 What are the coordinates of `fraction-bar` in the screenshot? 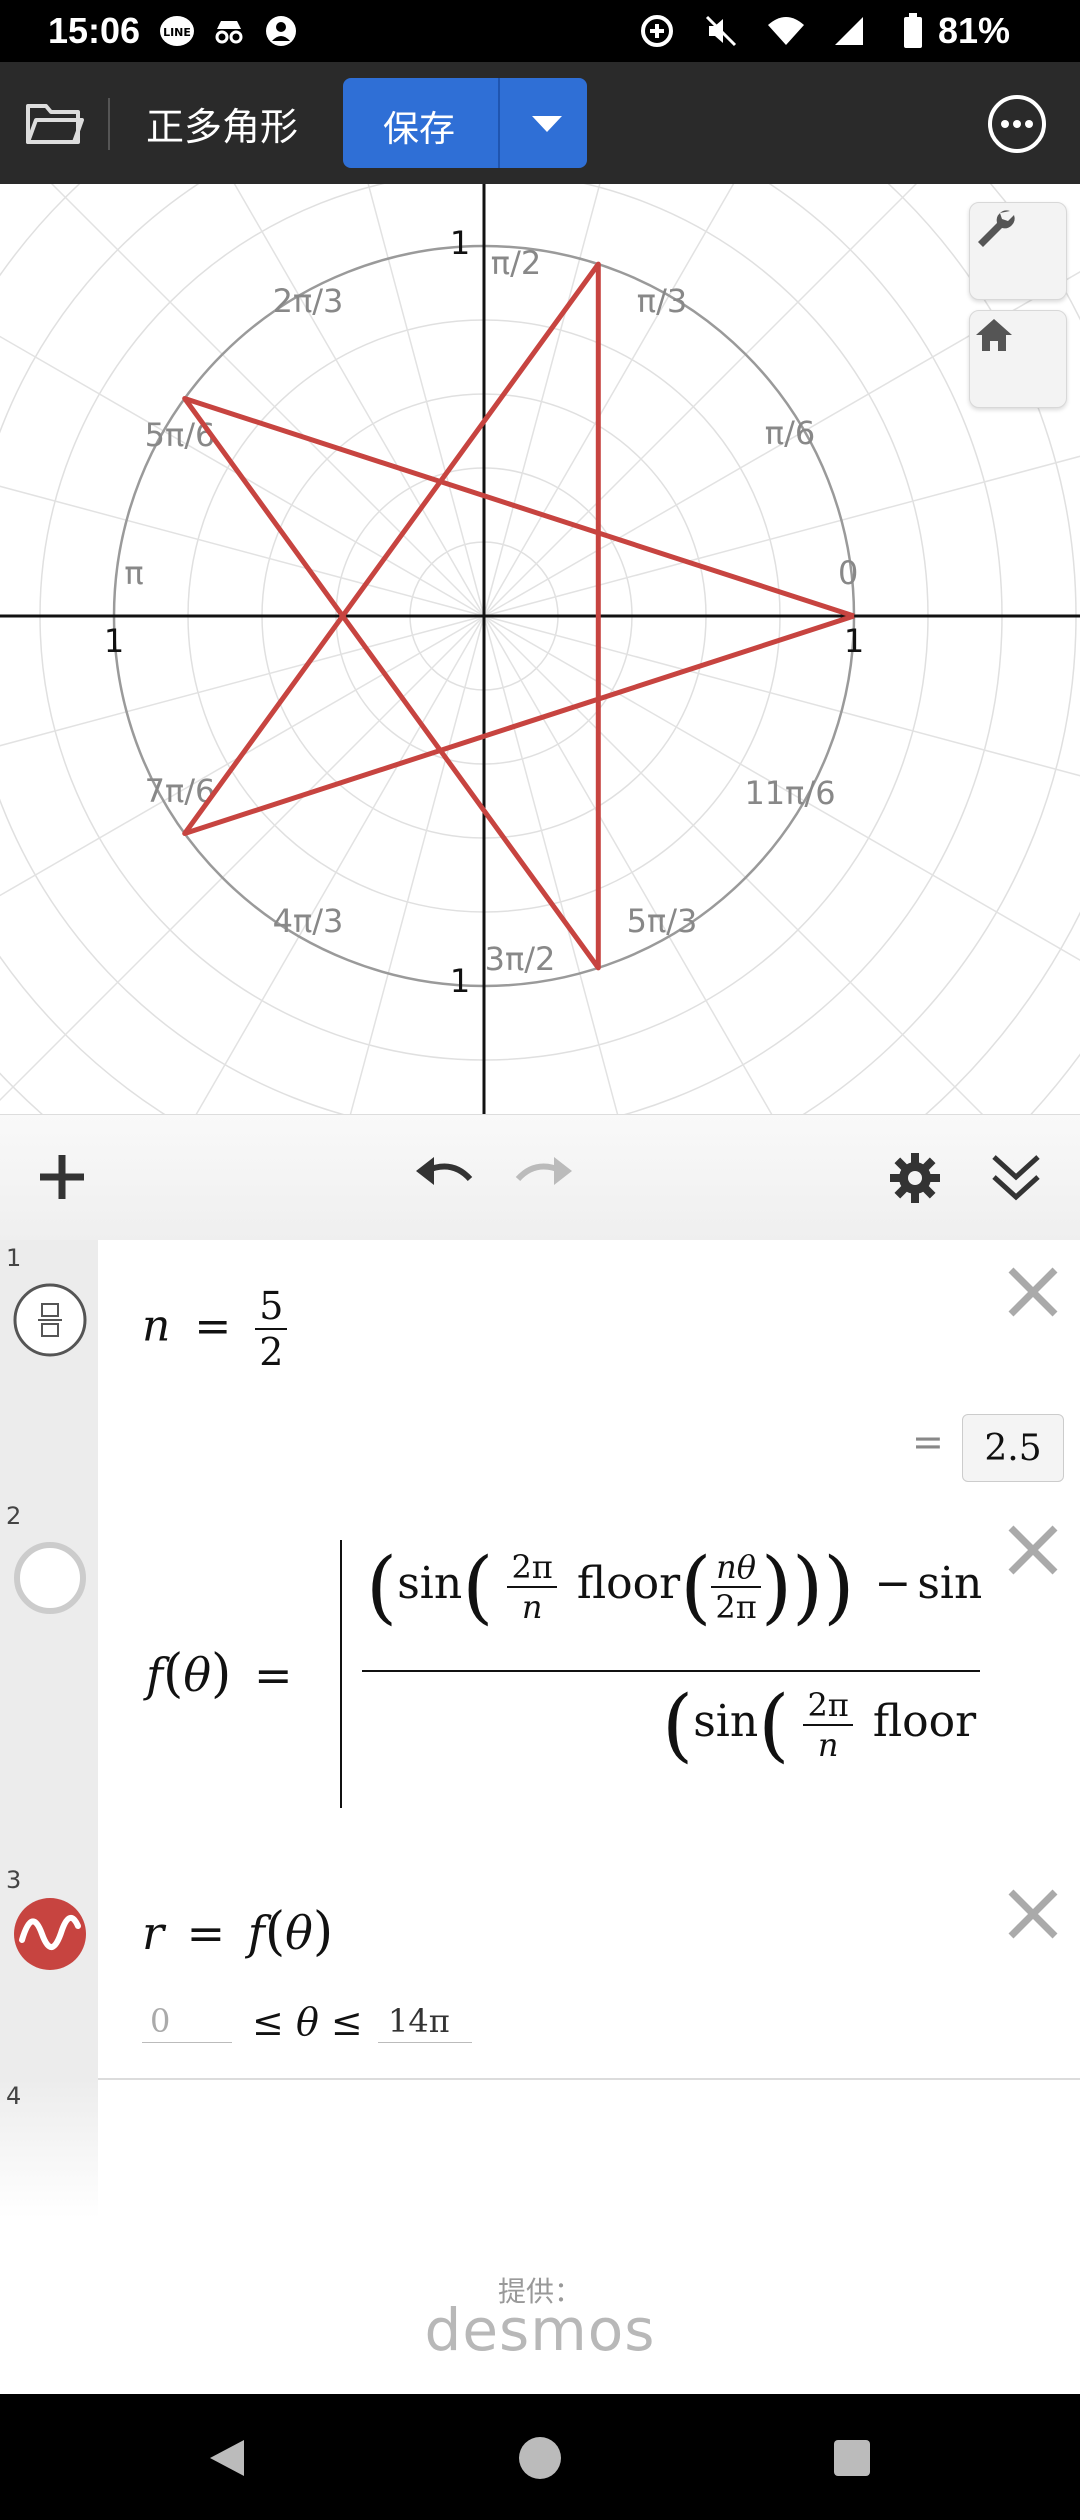 It's located at (671, 1671).